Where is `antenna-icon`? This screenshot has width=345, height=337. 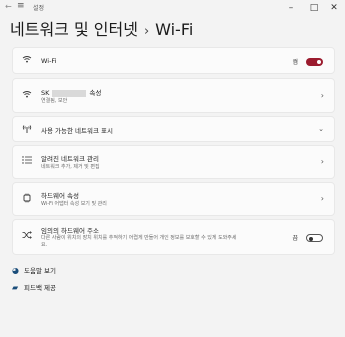 antenna-icon is located at coordinates (27, 130).